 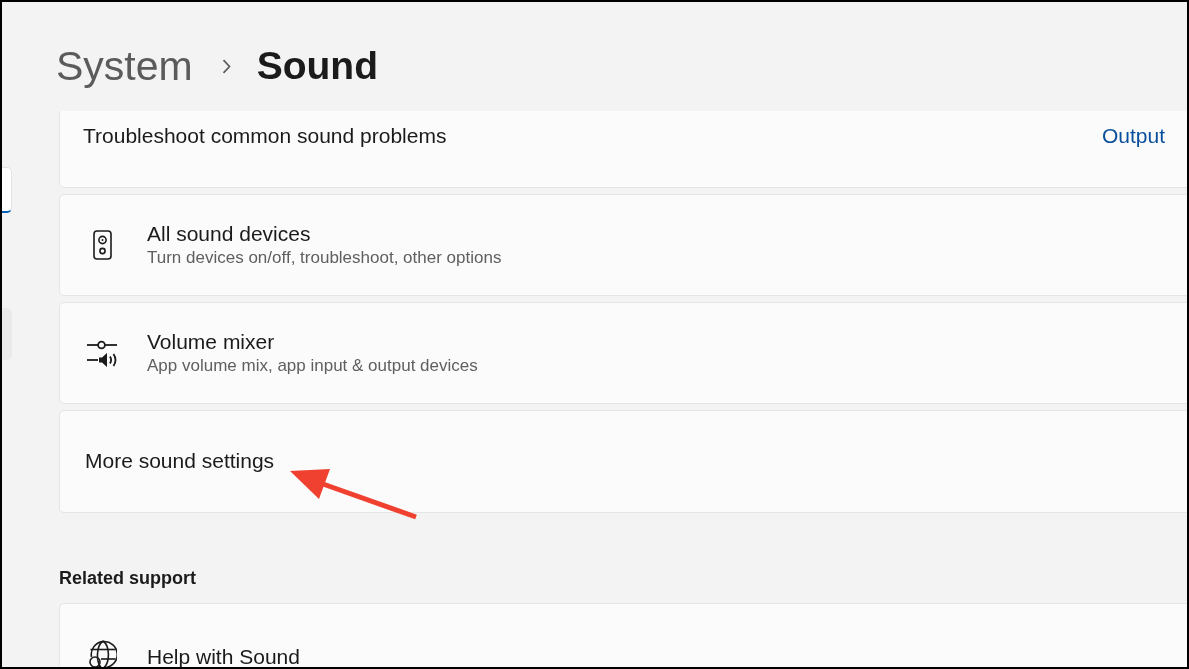 I want to click on page-title: Sound, so click(x=317, y=66).